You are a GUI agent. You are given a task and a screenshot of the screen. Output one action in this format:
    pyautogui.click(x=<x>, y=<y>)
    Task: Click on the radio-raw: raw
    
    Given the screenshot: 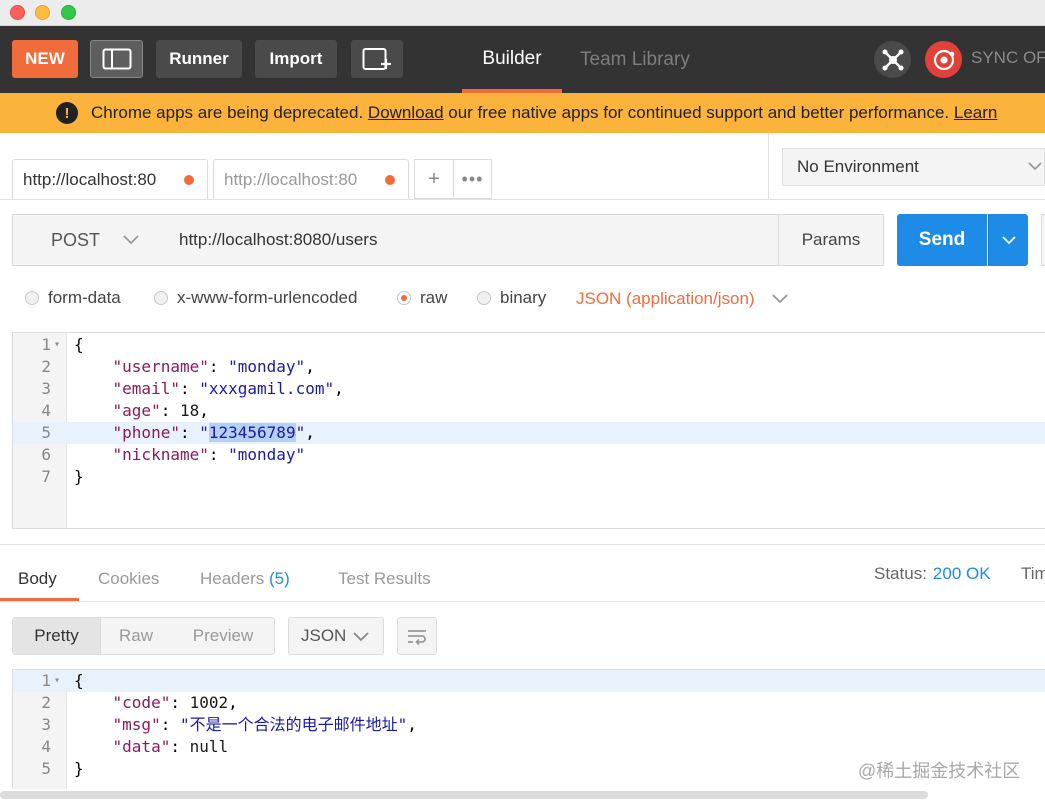 What is the action you would take?
    pyautogui.click(x=422, y=298)
    